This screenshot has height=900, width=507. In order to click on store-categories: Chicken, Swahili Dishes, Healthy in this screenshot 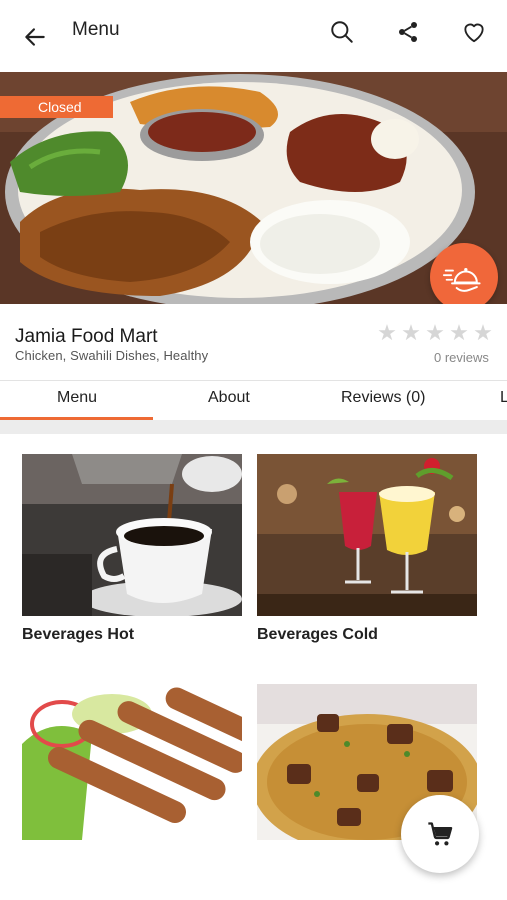, I will do `click(112, 355)`.